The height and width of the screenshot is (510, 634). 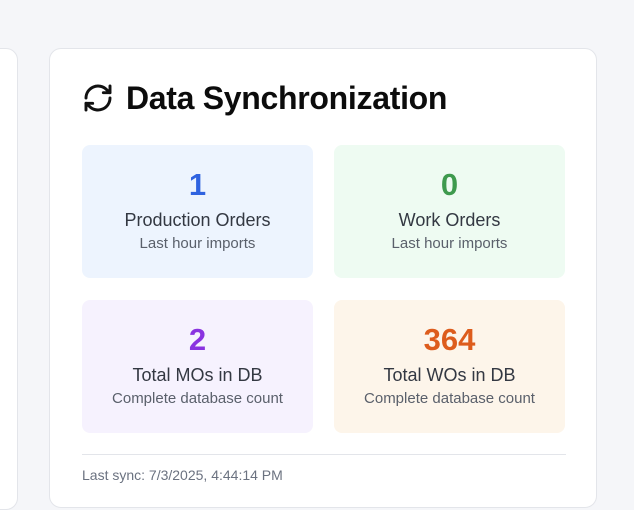 What do you see at coordinates (449, 184) in the screenshot?
I see `stat-value: 0` at bounding box center [449, 184].